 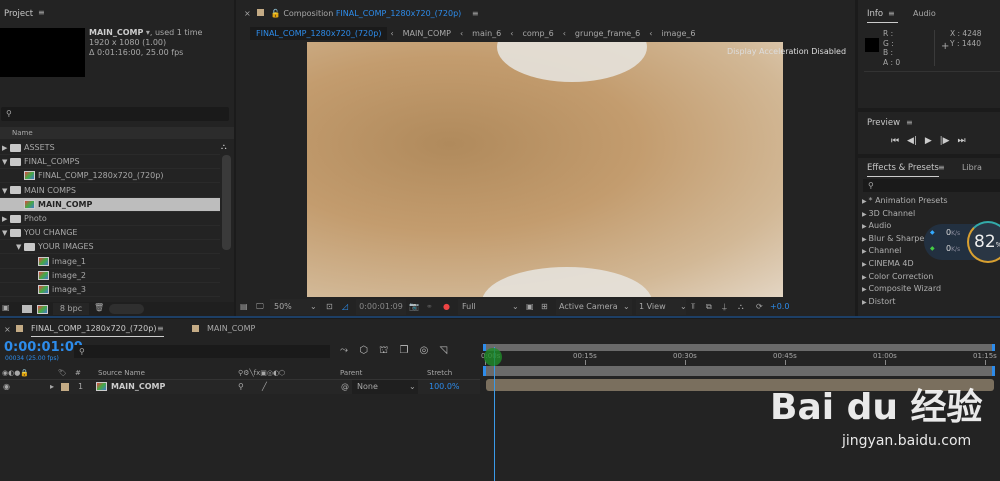 What do you see at coordinates (110, 148) in the screenshot?
I see `project-item: ▶ ASSETS` at bounding box center [110, 148].